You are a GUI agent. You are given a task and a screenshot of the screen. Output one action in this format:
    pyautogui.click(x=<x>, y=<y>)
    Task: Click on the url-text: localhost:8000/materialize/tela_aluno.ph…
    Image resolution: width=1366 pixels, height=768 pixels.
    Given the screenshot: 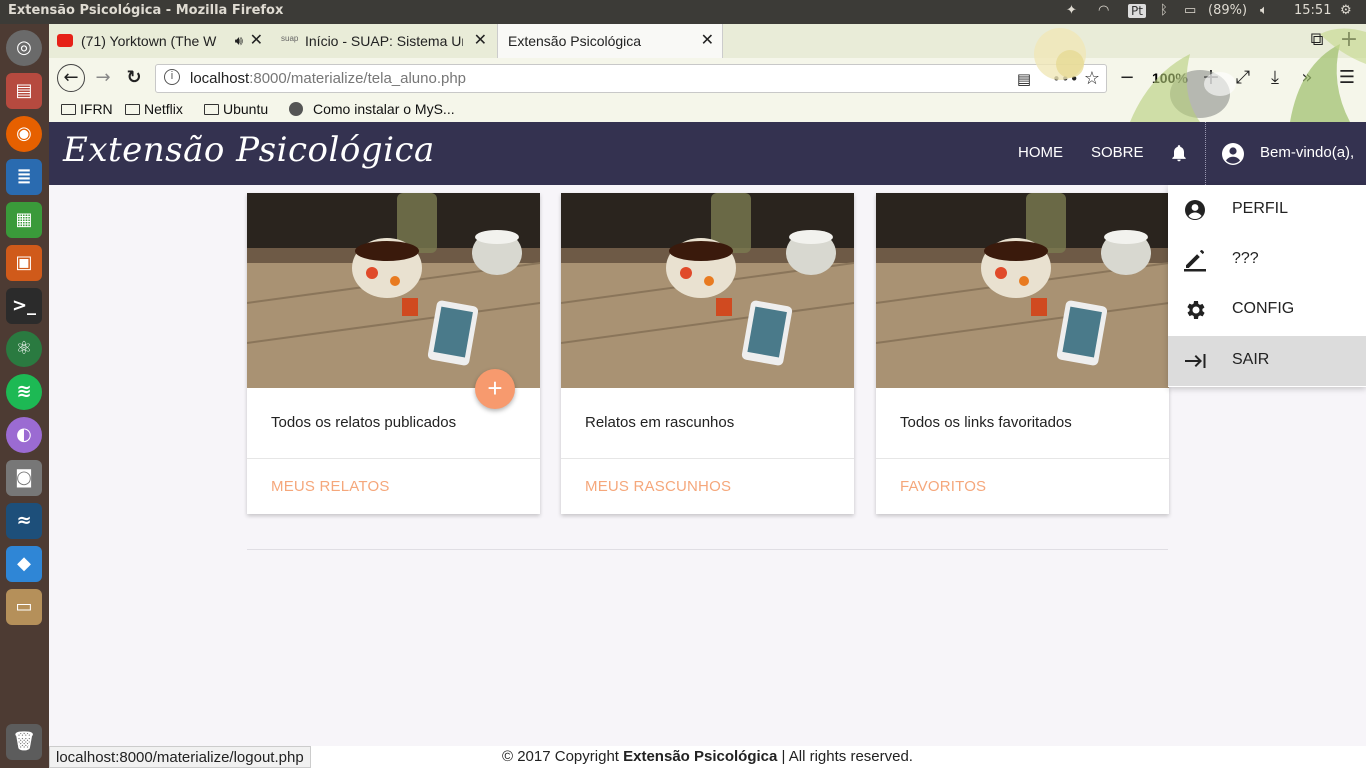 What is the action you would take?
    pyautogui.click(x=328, y=78)
    